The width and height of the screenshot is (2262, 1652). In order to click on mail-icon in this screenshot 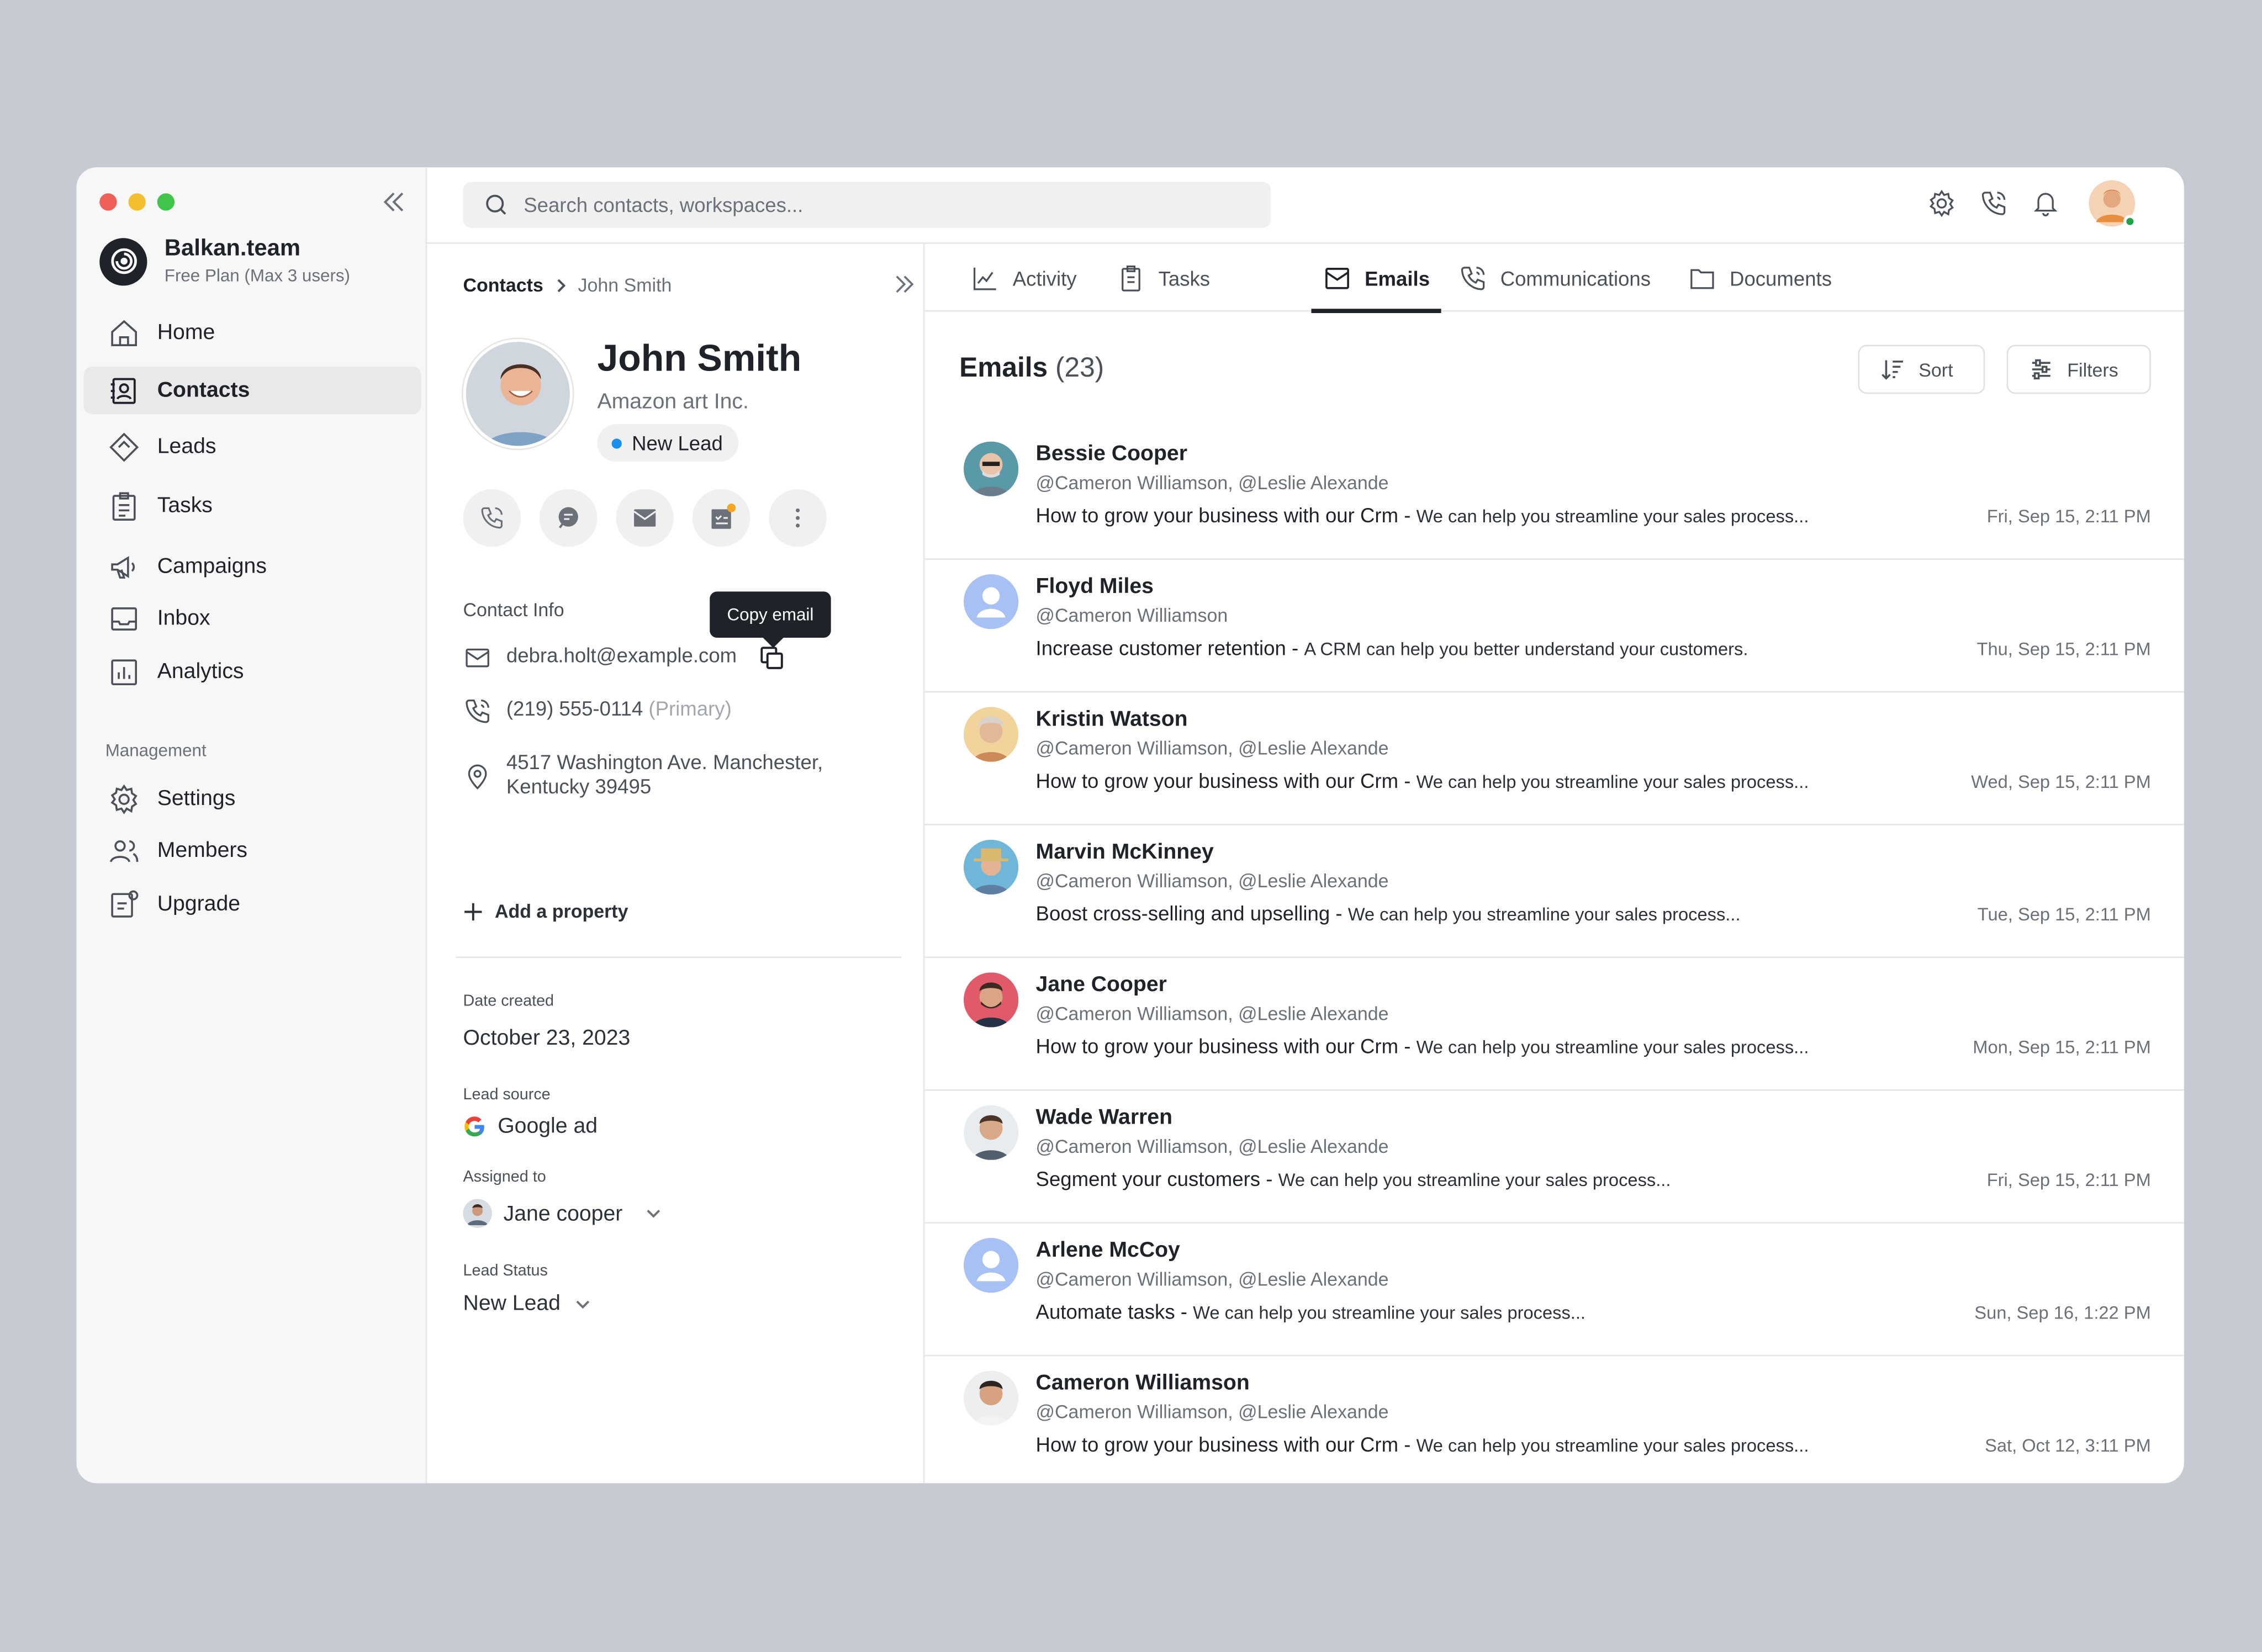, I will do `click(477, 658)`.